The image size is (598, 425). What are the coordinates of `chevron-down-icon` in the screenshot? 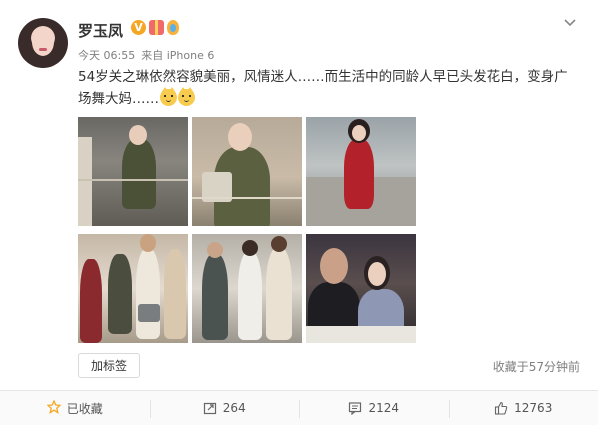 It's located at (570, 24).